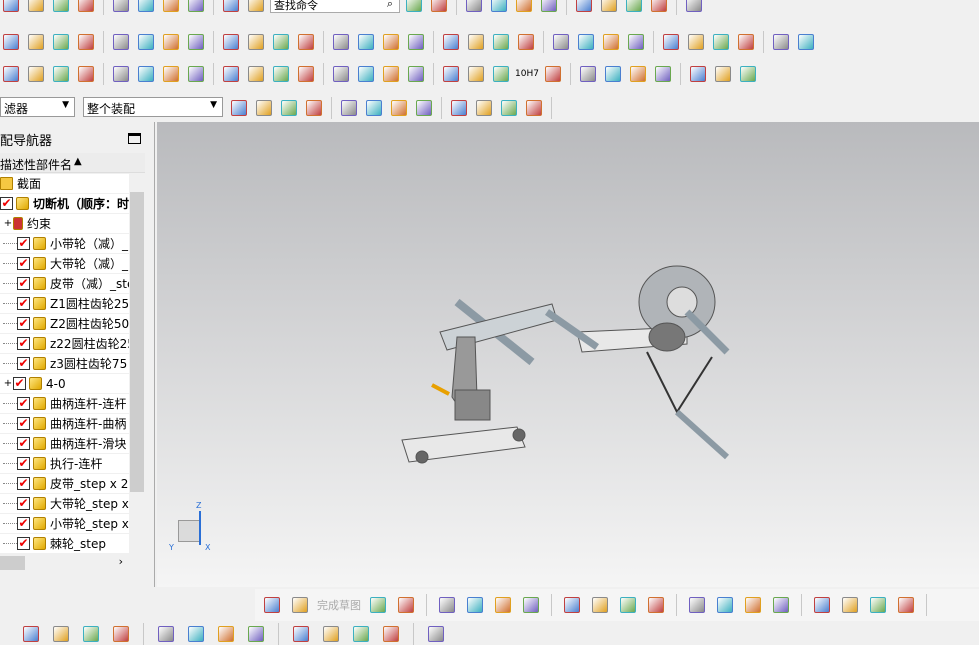  What do you see at coordinates (256, 42) in the screenshot?
I see `unite-icon` at bounding box center [256, 42].